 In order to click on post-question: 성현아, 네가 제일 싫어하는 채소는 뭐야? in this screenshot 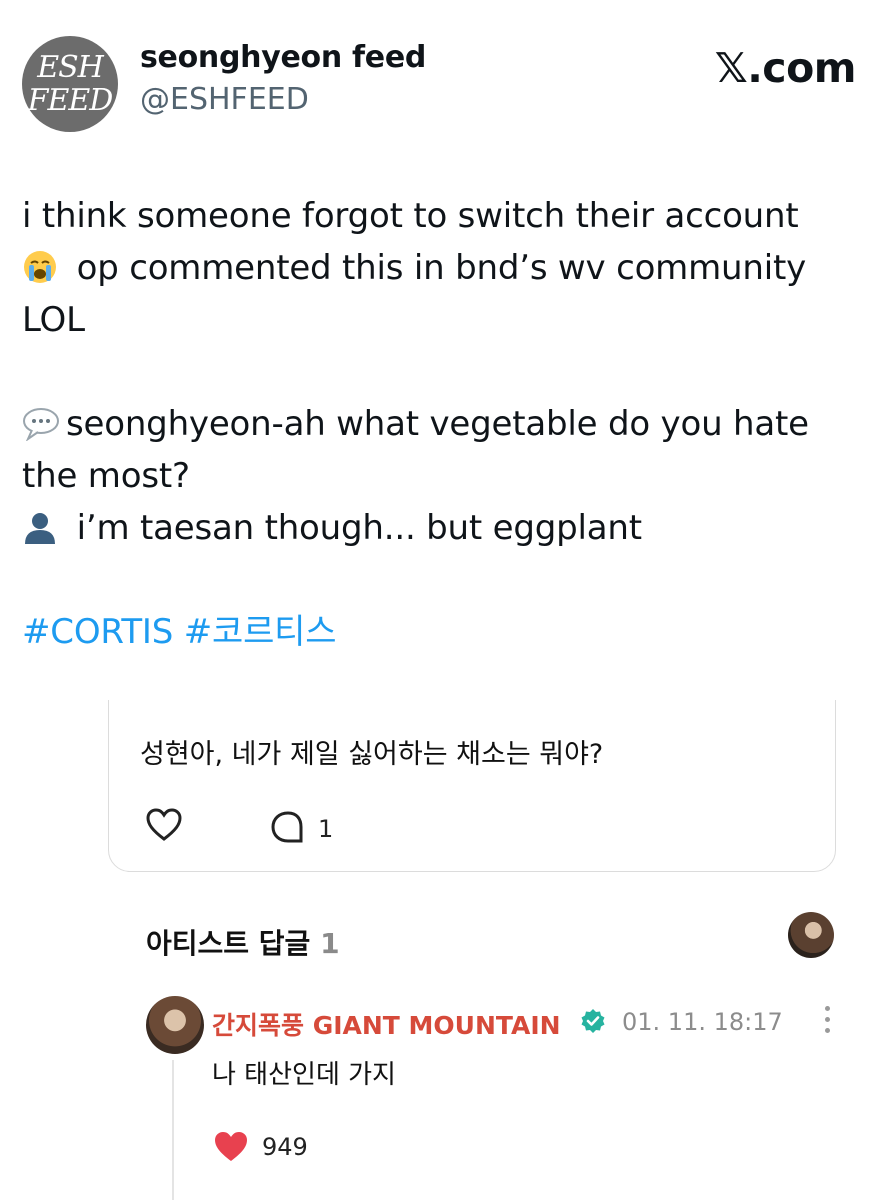, I will do `click(372, 754)`.